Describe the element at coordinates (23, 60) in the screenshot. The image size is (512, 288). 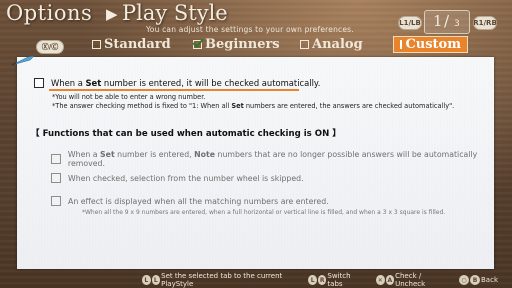
I see `quill-pen-icon` at that location.